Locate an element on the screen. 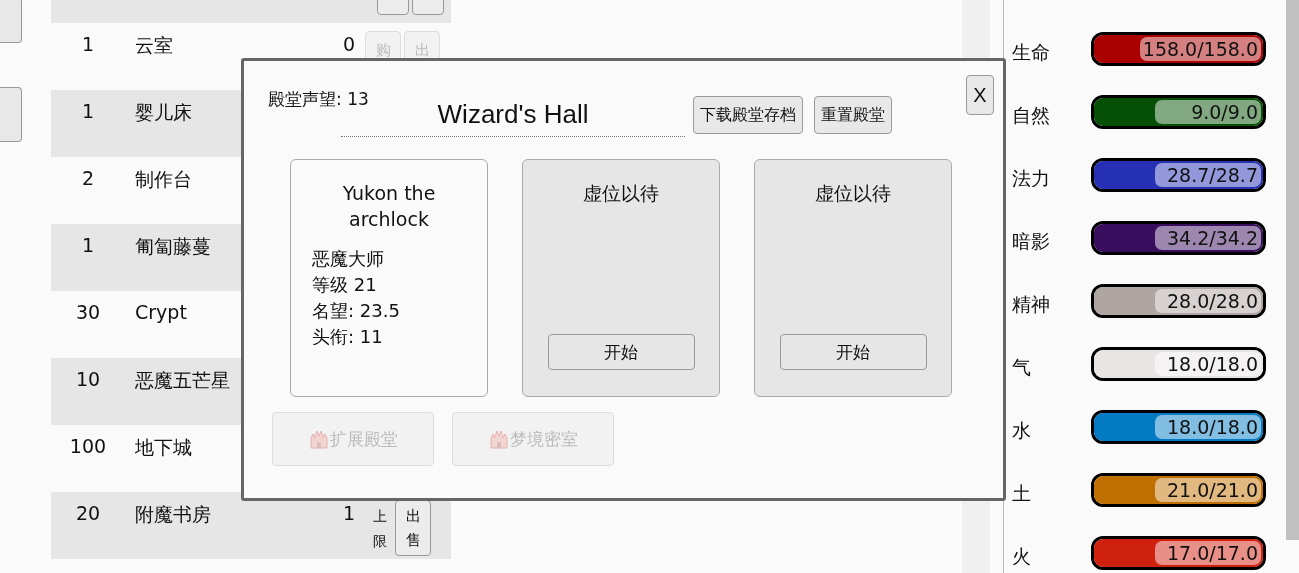 The image size is (1299, 573). limit-note: 上限 is located at coordinates (380, 529).